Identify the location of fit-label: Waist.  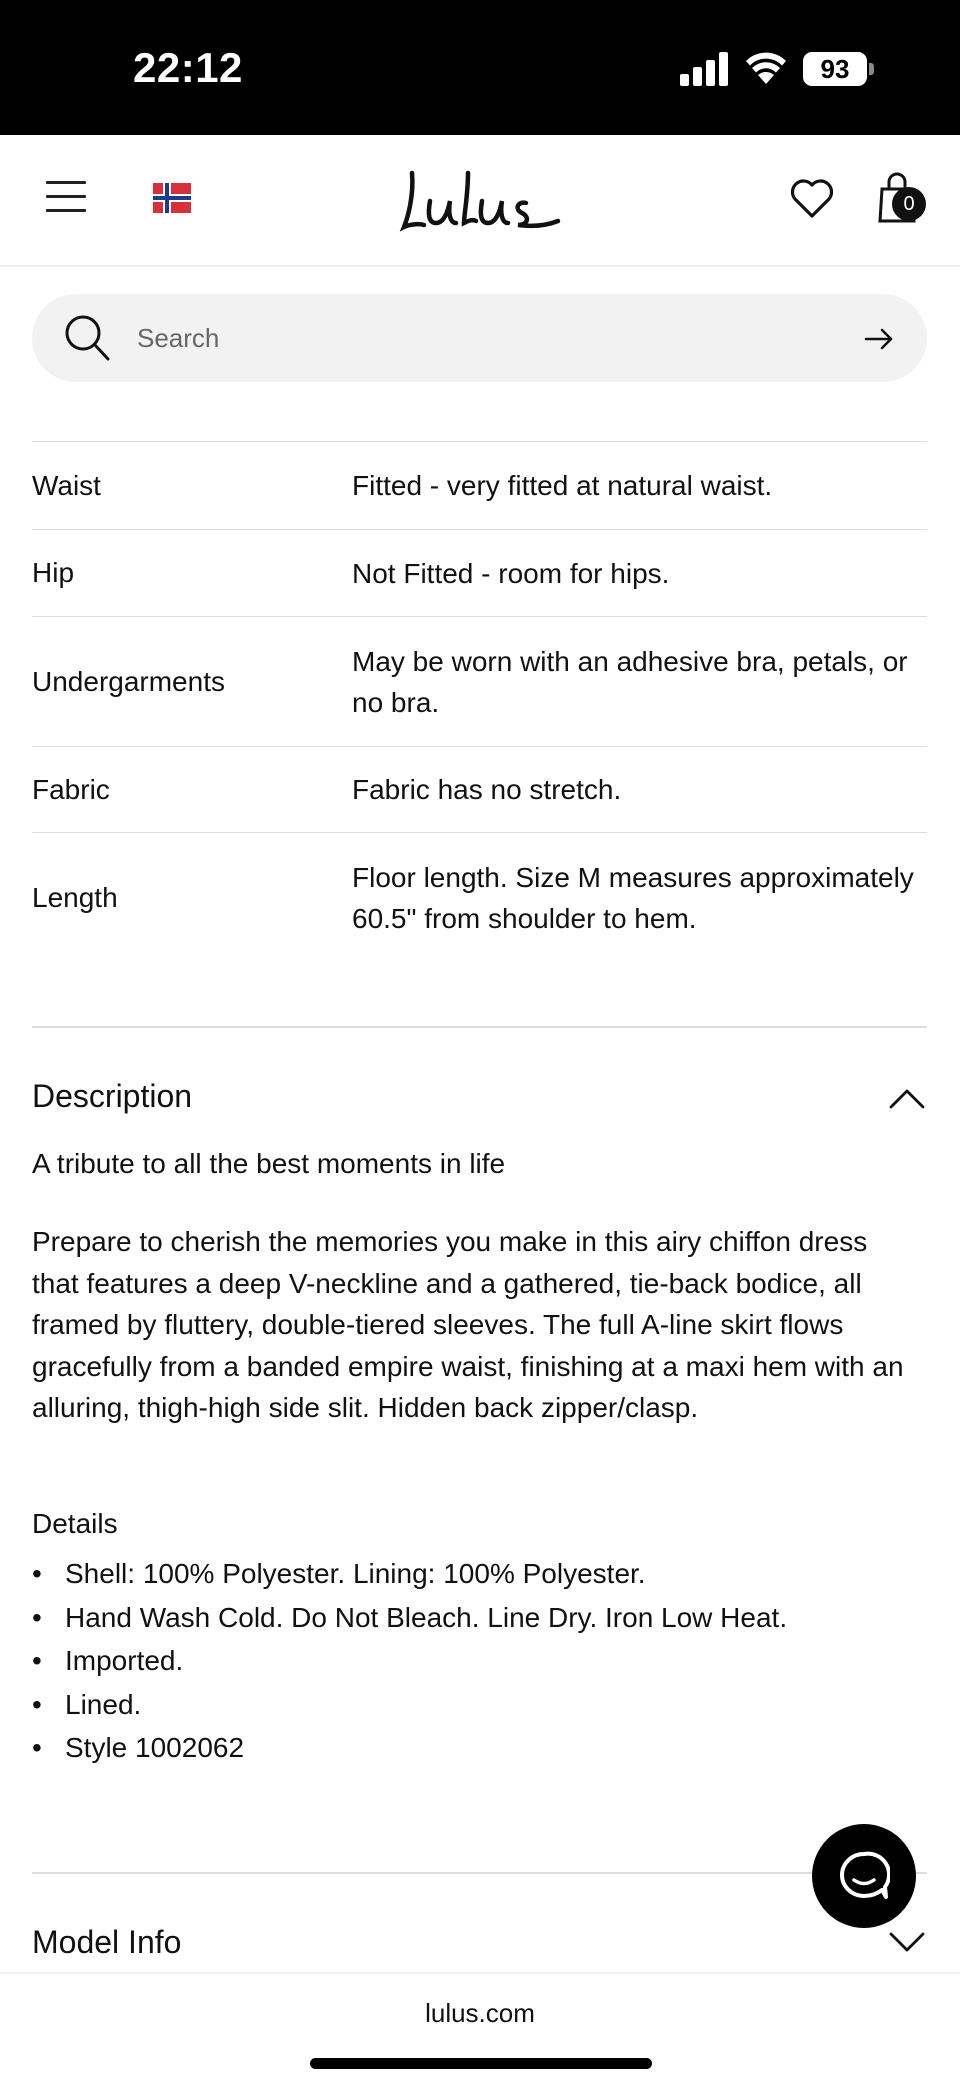
(66, 485).